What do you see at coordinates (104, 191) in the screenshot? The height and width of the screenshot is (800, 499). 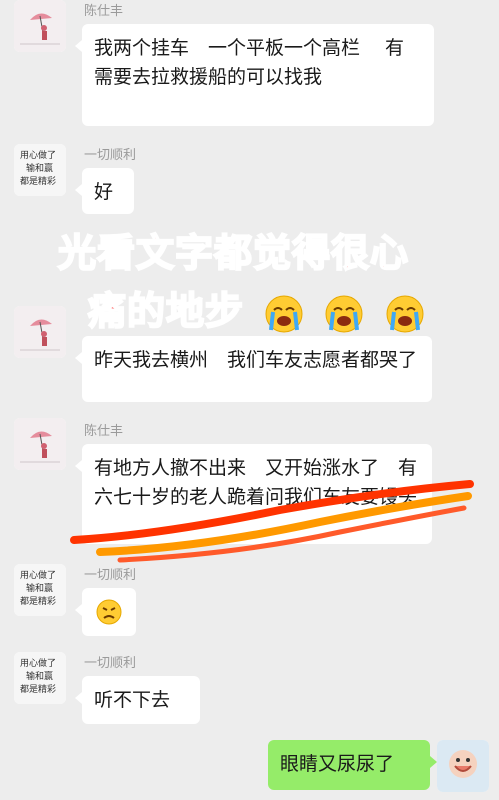 I see `message-bubble: 好` at bounding box center [104, 191].